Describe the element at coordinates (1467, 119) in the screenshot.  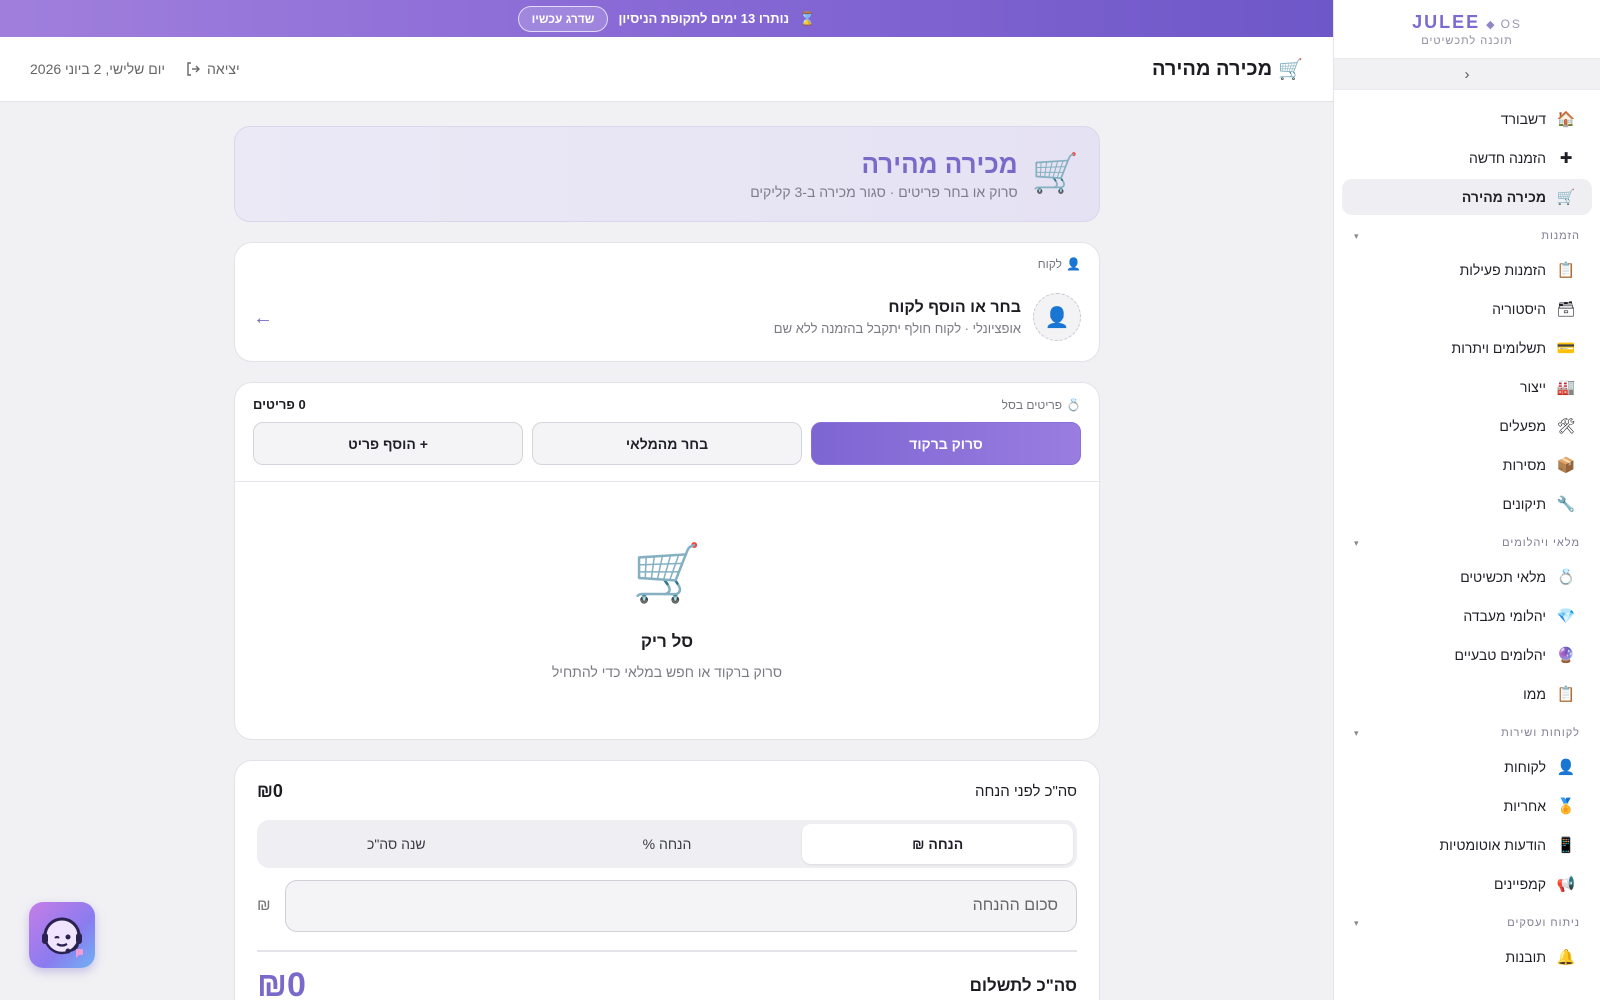
I see `sidebar-item-dashboard: 🏠 דשבורד` at that location.